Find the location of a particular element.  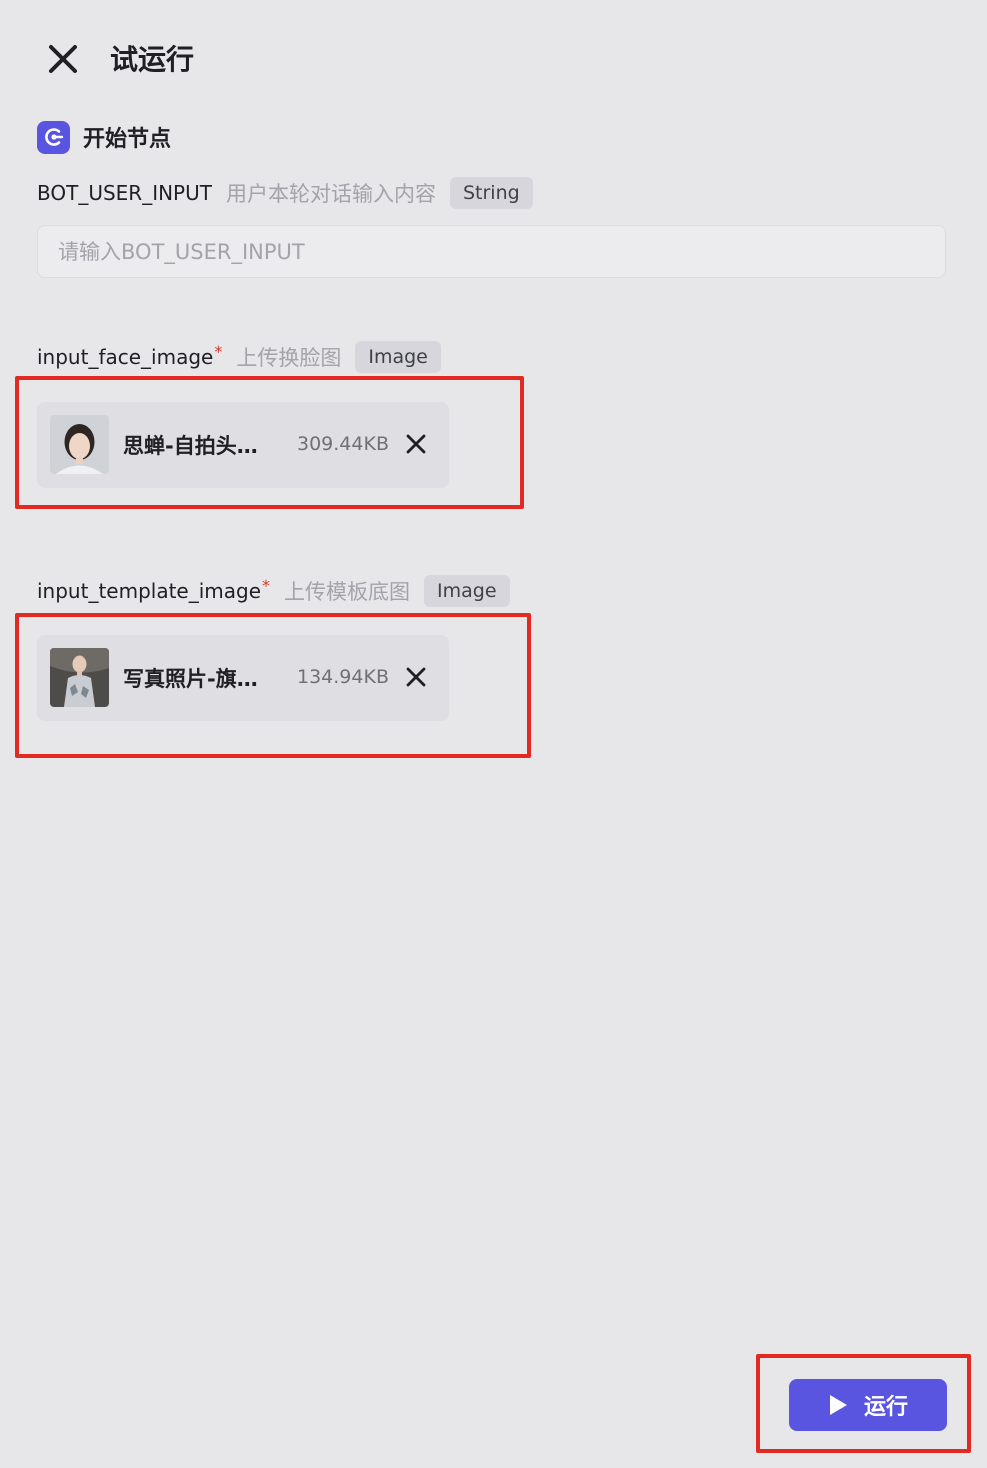

start-node-header: 开始节点 is located at coordinates (104, 137).